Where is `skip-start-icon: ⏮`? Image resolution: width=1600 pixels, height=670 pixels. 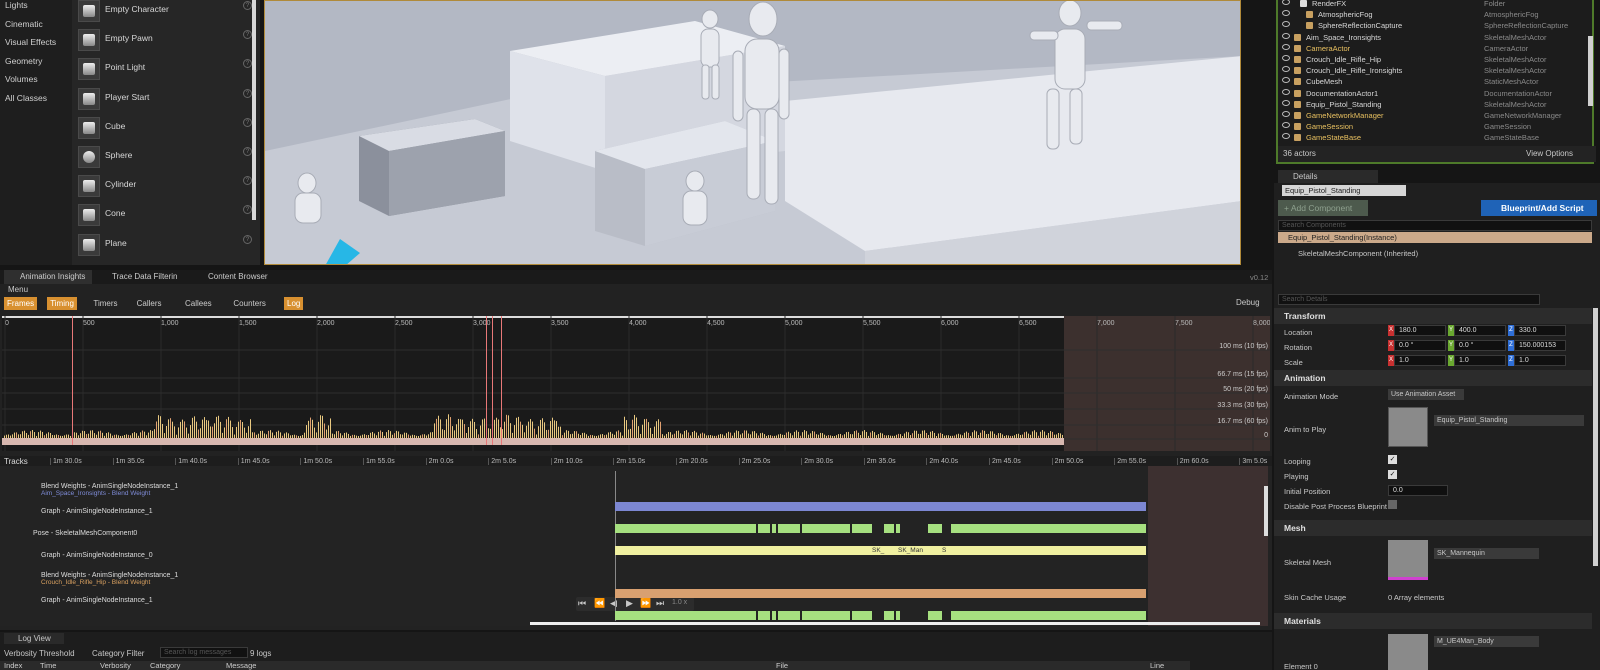
skip-start-icon: ⏮ is located at coordinates (582, 603).